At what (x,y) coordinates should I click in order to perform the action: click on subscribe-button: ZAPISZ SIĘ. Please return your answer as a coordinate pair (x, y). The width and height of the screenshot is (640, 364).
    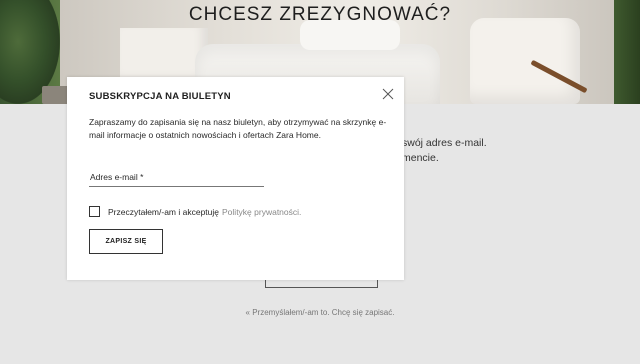
    Looking at the image, I should click on (126, 241).